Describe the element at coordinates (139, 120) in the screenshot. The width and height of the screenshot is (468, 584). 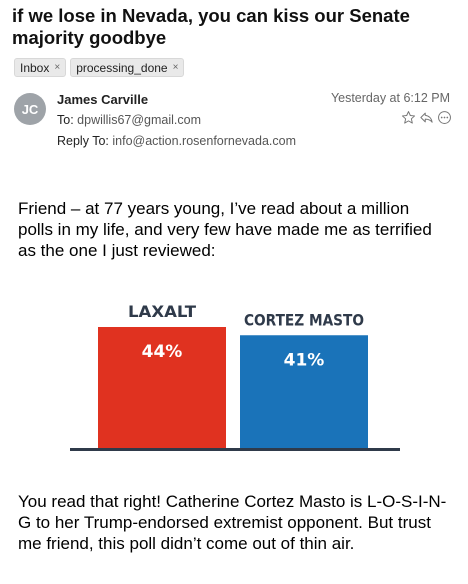
I see `to-address: dpwillis67@gmail.com` at that location.